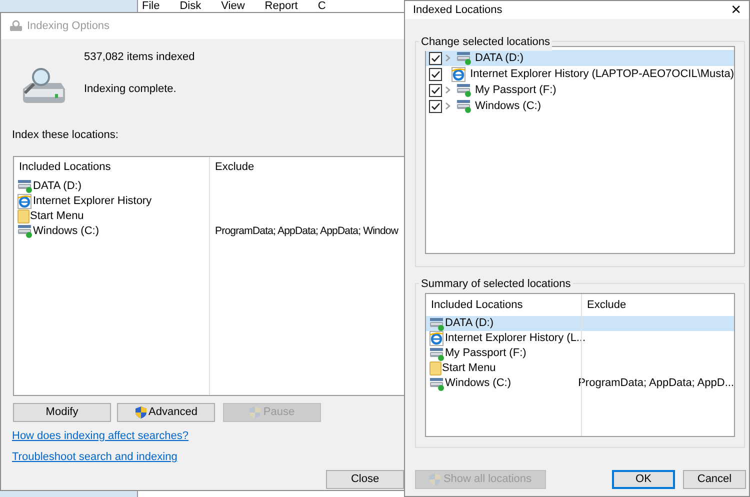 The width and height of the screenshot is (750, 497). What do you see at coordinates (457, 10) in the screenshot?
I see `window-title: Indexed Locations` at bounding box center [457, 10].